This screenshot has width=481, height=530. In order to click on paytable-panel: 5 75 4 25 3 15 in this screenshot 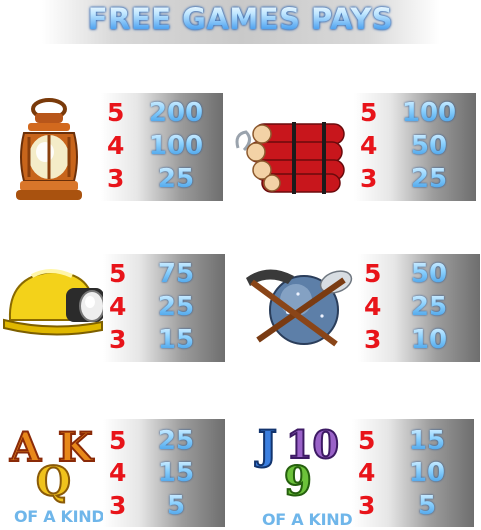, I will do `click(164, 308)`.